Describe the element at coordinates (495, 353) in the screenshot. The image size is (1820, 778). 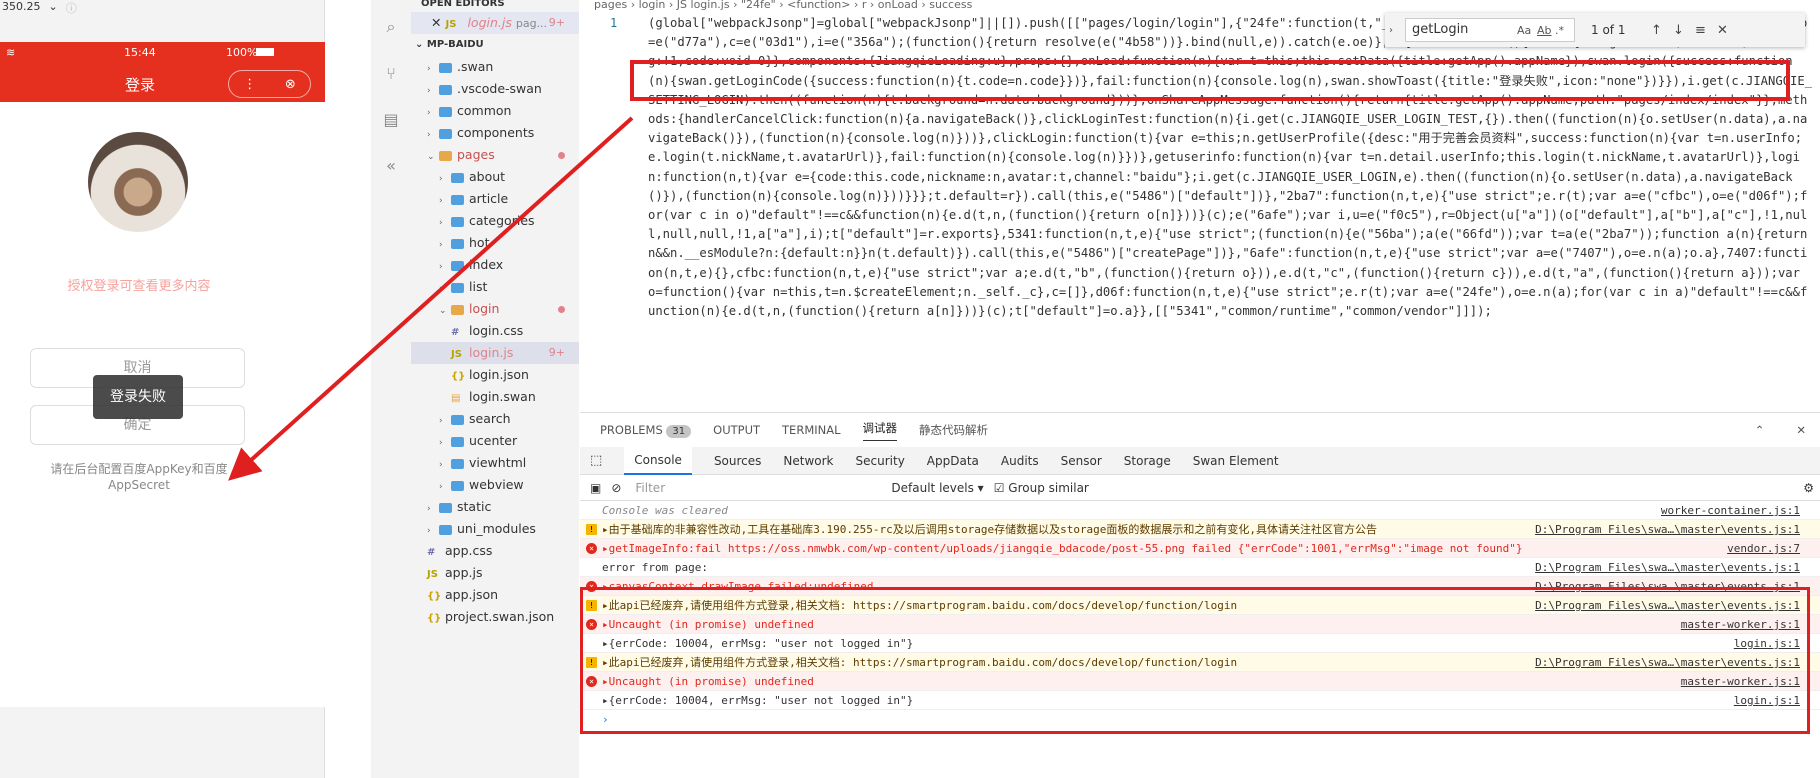
I see `tree-item-login-js: JS login.js 9+` at that location.